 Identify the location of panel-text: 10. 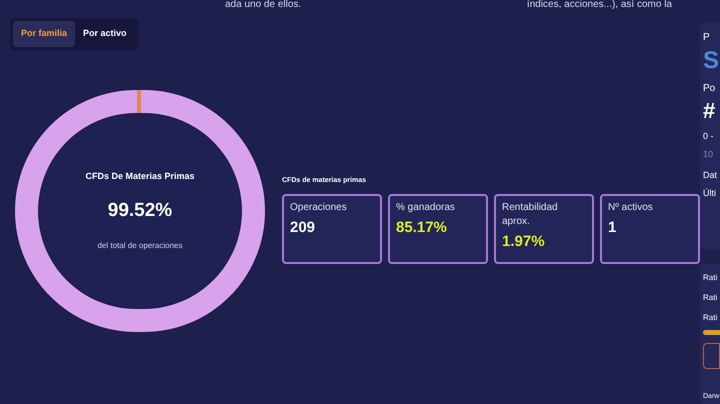
(708, 154).